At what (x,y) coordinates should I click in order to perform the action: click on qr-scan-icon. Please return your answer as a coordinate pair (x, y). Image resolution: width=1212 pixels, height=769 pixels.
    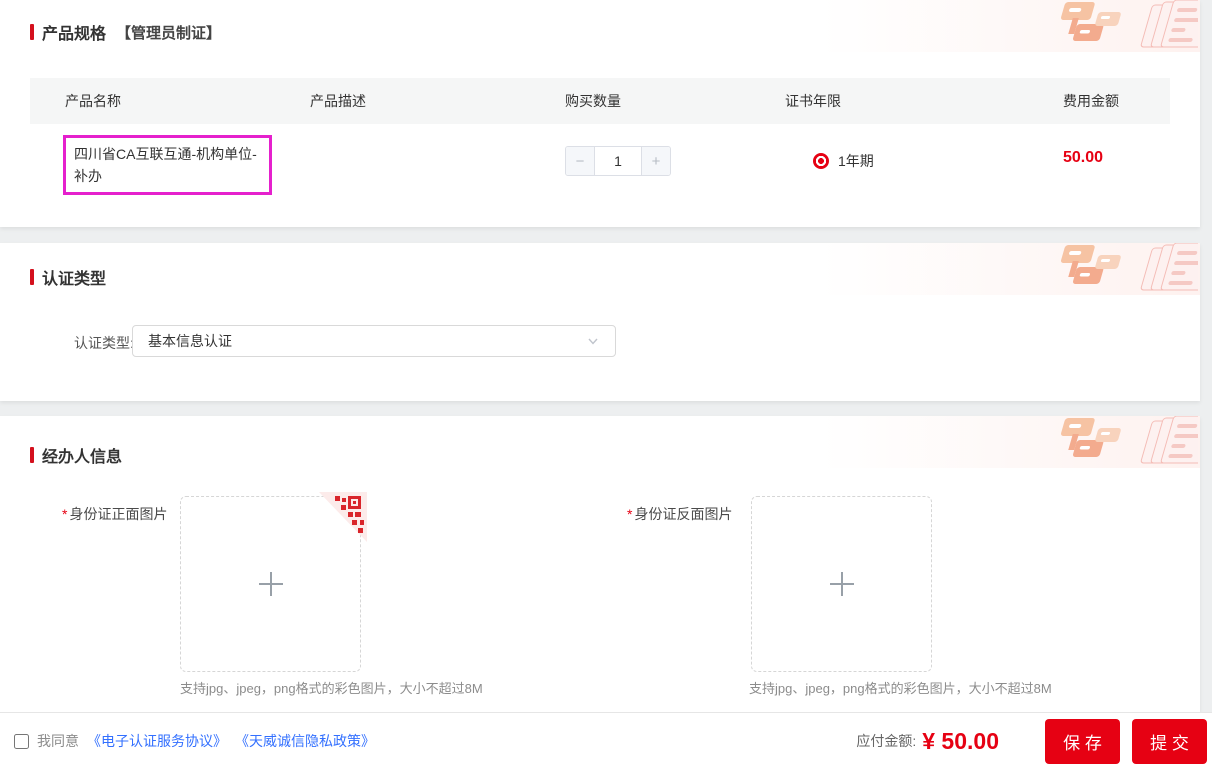
    Looking at the image, I should click on (342, 518).